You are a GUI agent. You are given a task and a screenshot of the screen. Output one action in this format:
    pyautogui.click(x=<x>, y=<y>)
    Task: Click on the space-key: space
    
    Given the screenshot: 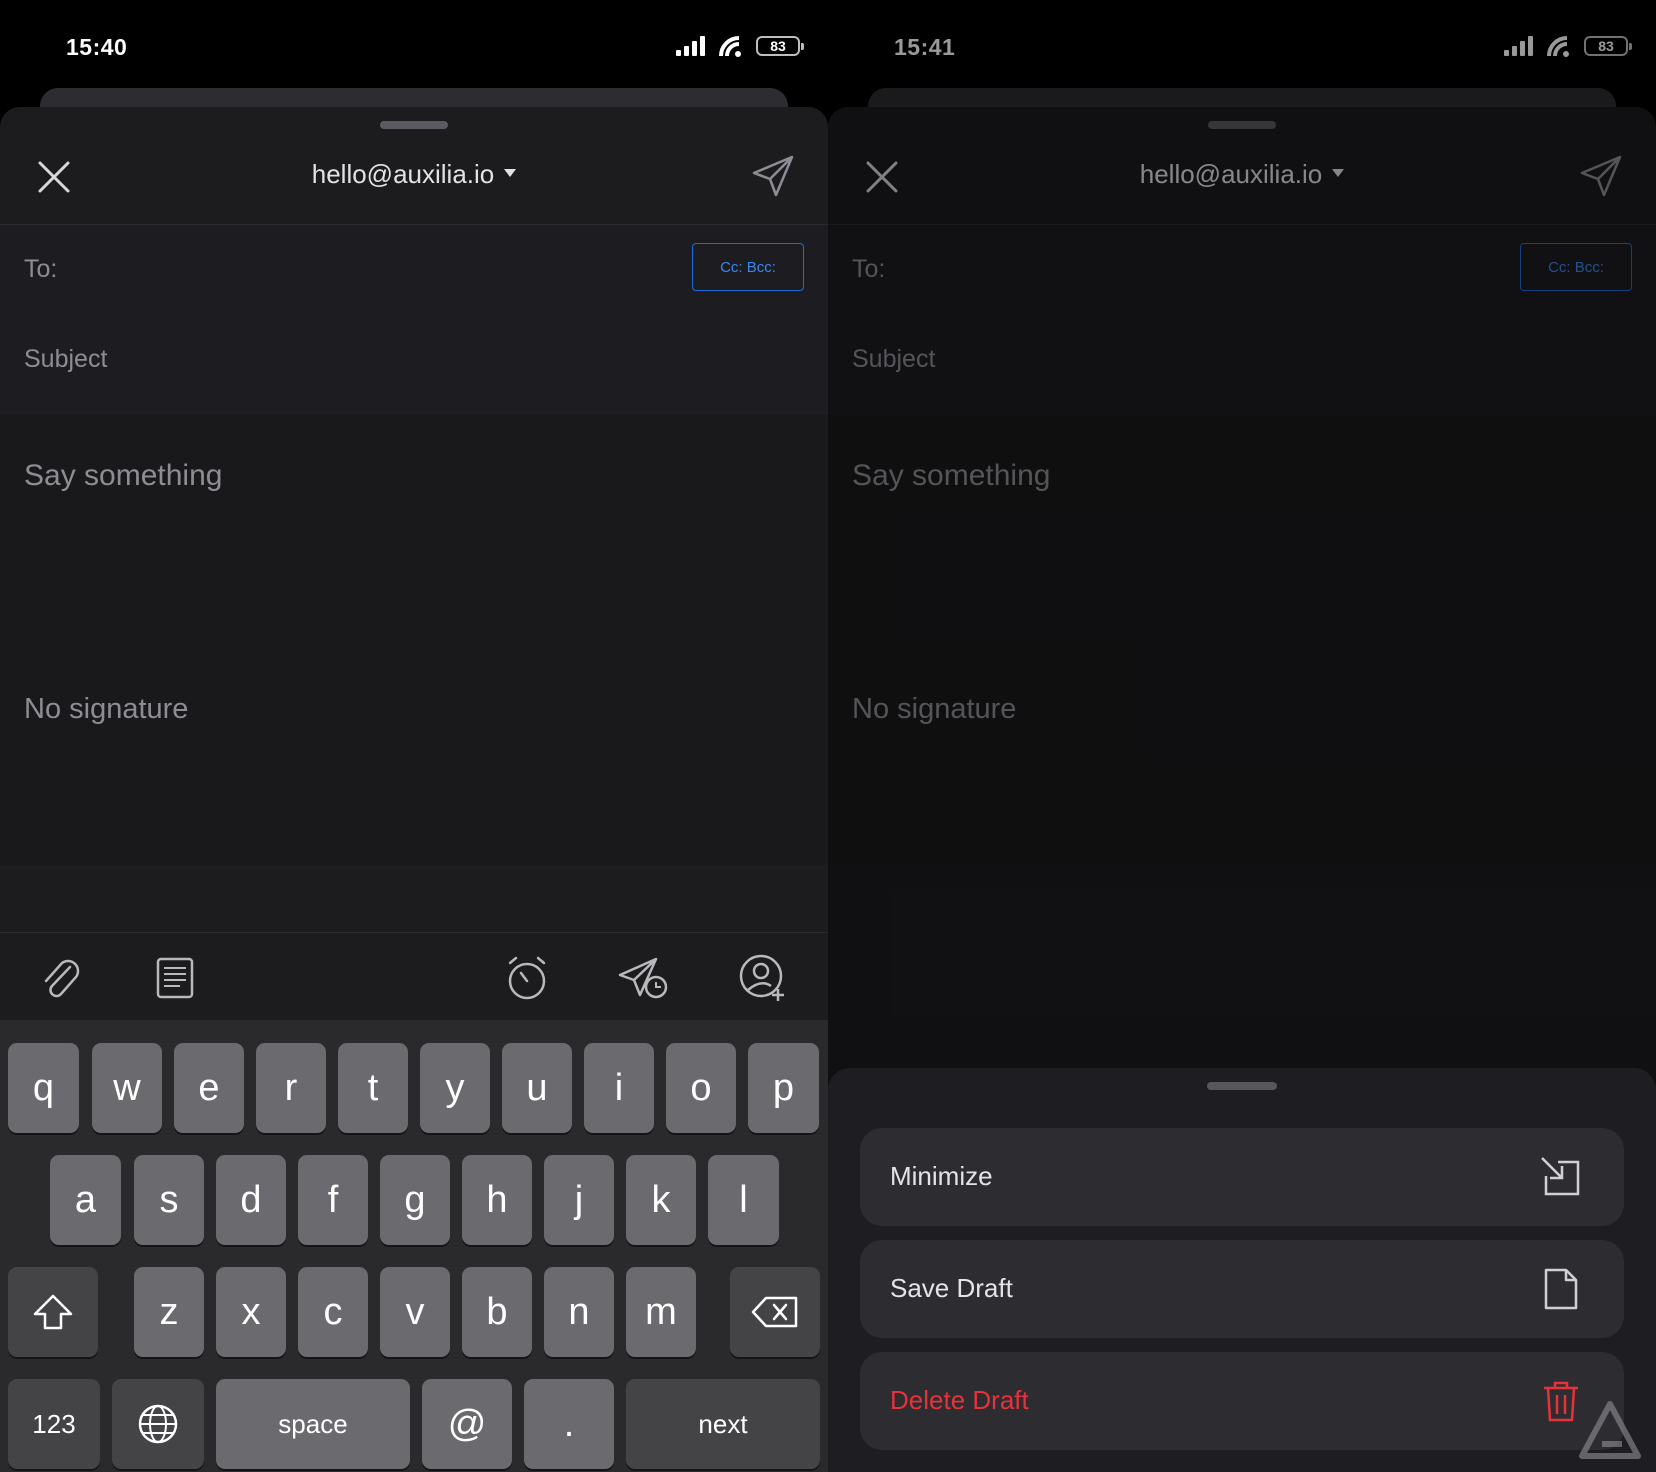 What is the action you would take?
    pyautogui.click(x=313, y=1424)
    